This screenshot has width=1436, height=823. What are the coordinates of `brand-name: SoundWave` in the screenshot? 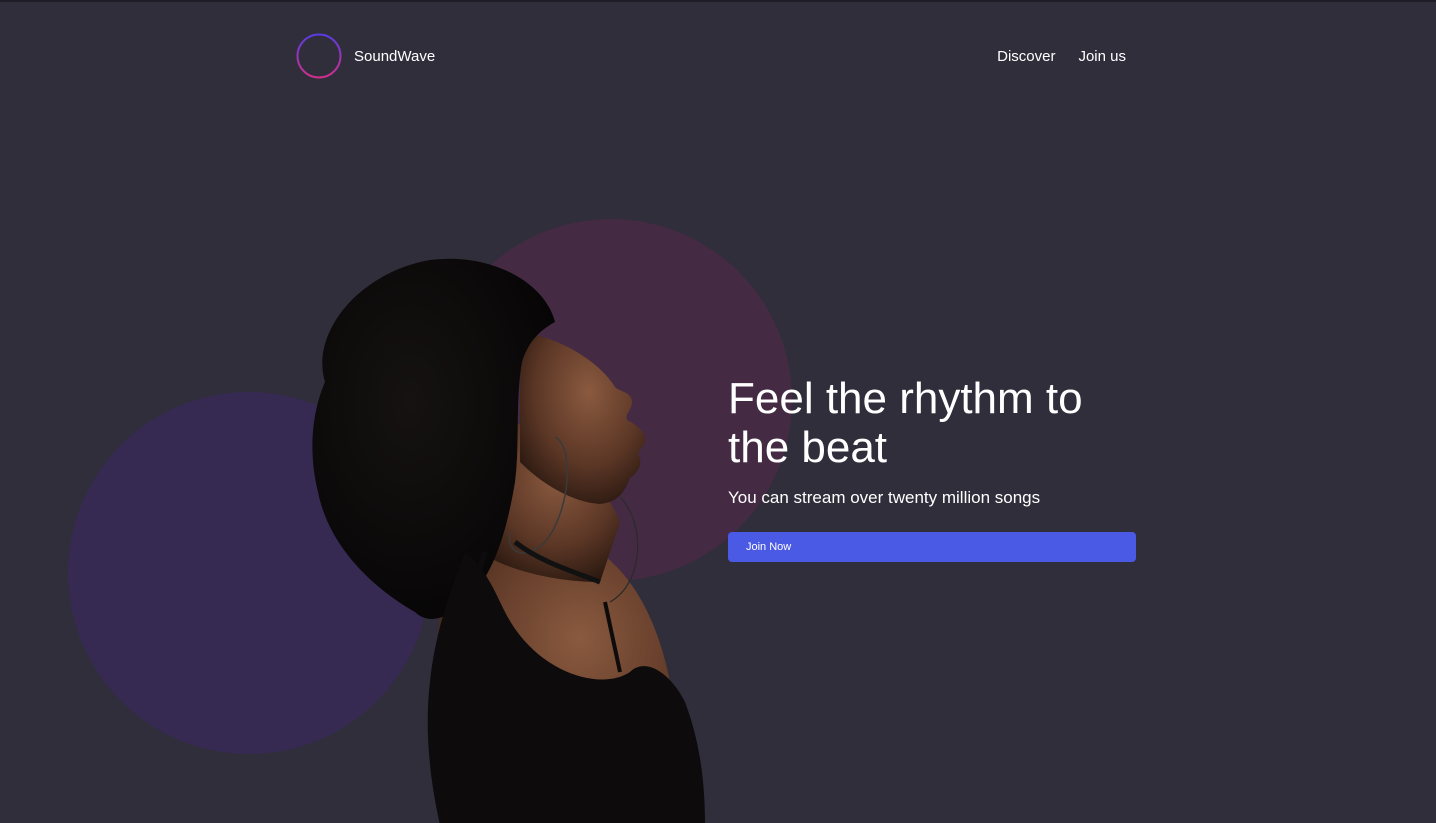 It's located at (395, 56).